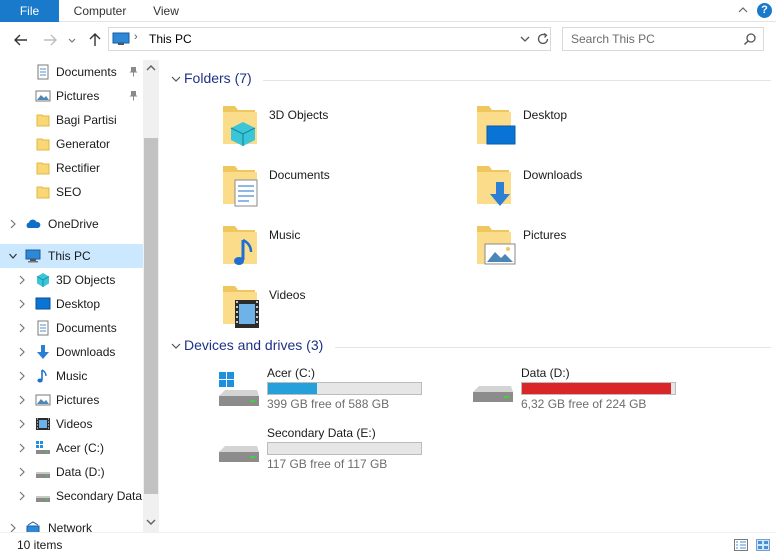 This screenshot has width=776, height=557. What do you see at coordinates (339, 128) in the screenshot?
I see `folder-tile-3d-objects: 3D Objects` at bounding box center [339, 128].